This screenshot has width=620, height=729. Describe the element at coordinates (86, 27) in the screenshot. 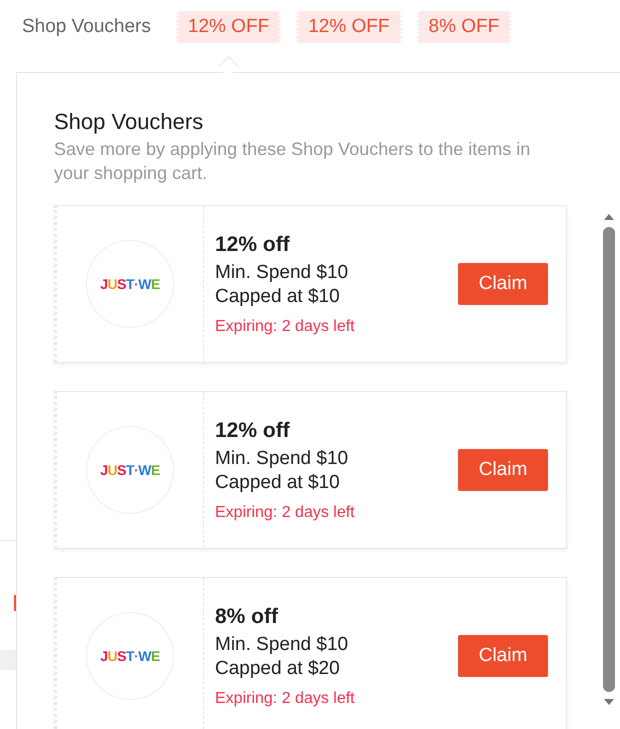

I see `shop-vouchers-label: Shop Vouchers` at that location.